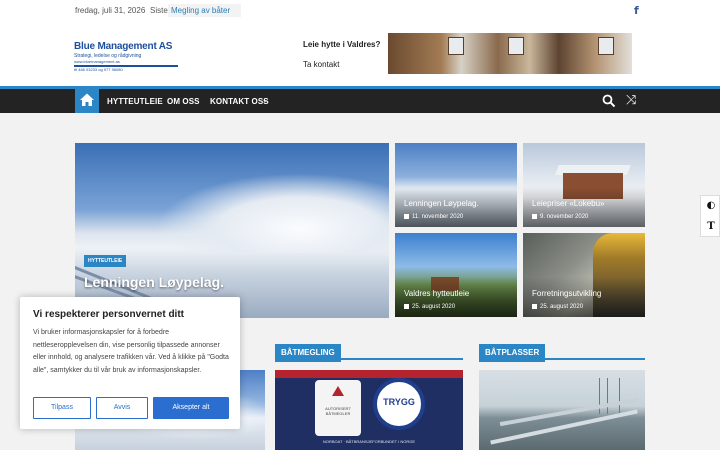 Image resolution: width=720 pixels, height=450 pixels. Describe the element at coordinates (154, 282) in the screenshot. I see `featured-post-title: Lenningen Løypelag.` at that location.